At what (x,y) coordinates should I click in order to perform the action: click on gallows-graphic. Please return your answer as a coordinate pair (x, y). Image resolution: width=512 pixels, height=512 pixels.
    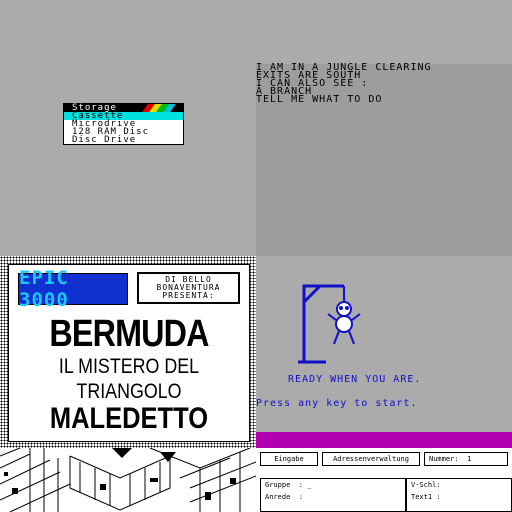
    Looking at the image, I should click on (329, 324).